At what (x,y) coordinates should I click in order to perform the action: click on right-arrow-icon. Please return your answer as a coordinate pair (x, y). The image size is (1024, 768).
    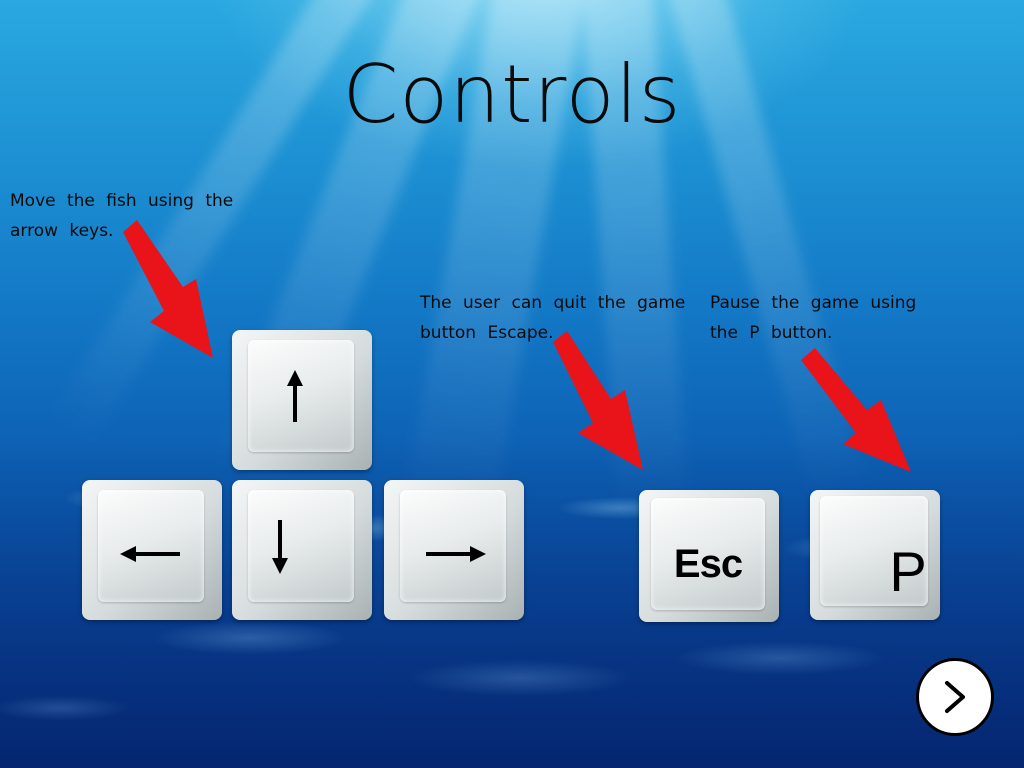
    Looking at the image, I should click on (456, 554).